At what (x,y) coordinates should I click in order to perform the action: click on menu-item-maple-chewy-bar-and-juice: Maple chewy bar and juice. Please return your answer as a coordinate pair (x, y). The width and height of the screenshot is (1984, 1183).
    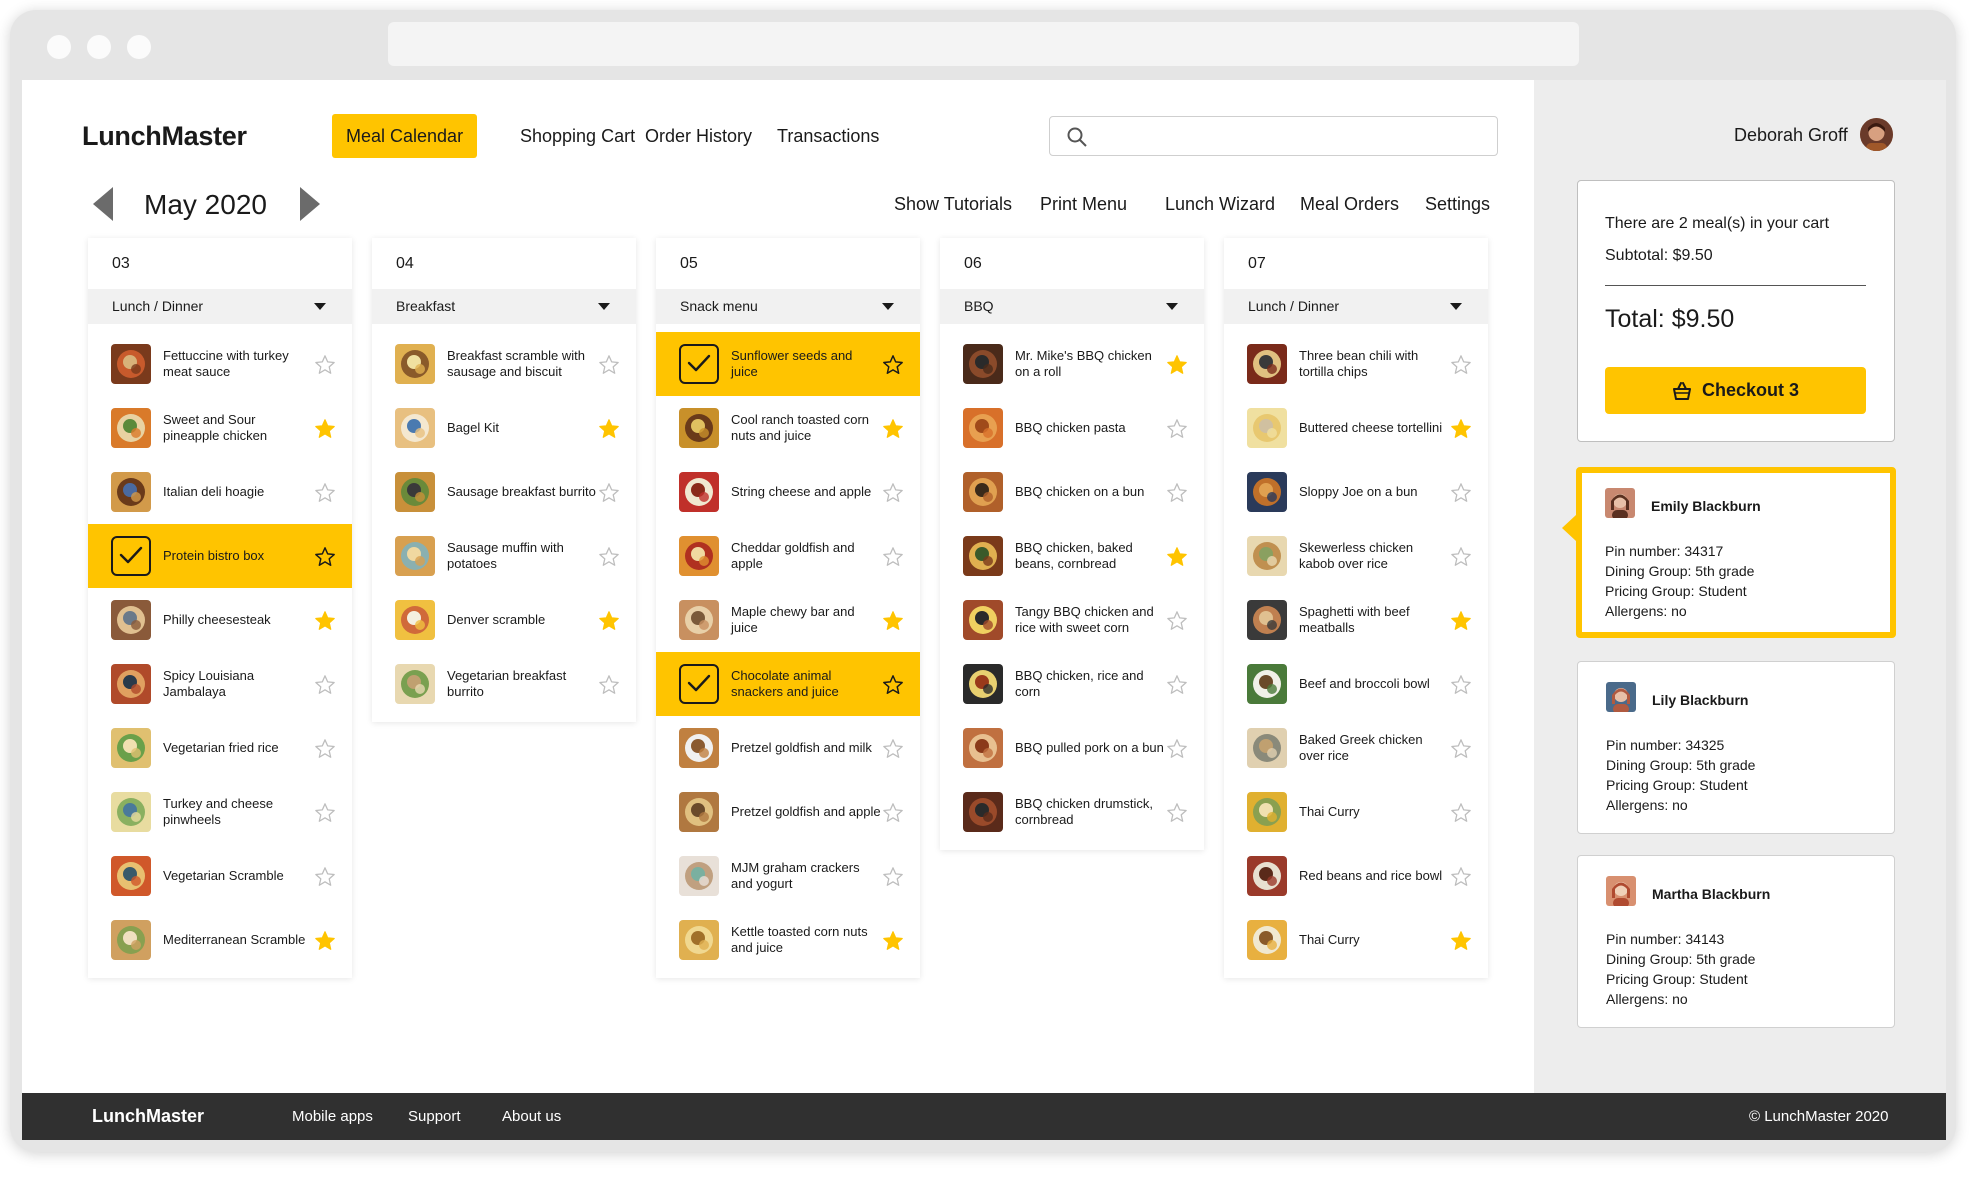
    Looking at the image, I should click on (788, 620).